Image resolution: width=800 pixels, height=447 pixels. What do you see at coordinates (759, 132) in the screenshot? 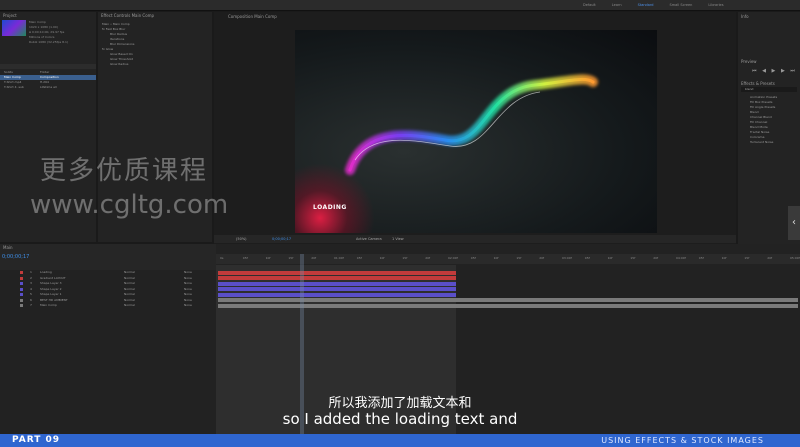
I see `effects-list-item: Fractal Noise` at bounding box center [759, 132].